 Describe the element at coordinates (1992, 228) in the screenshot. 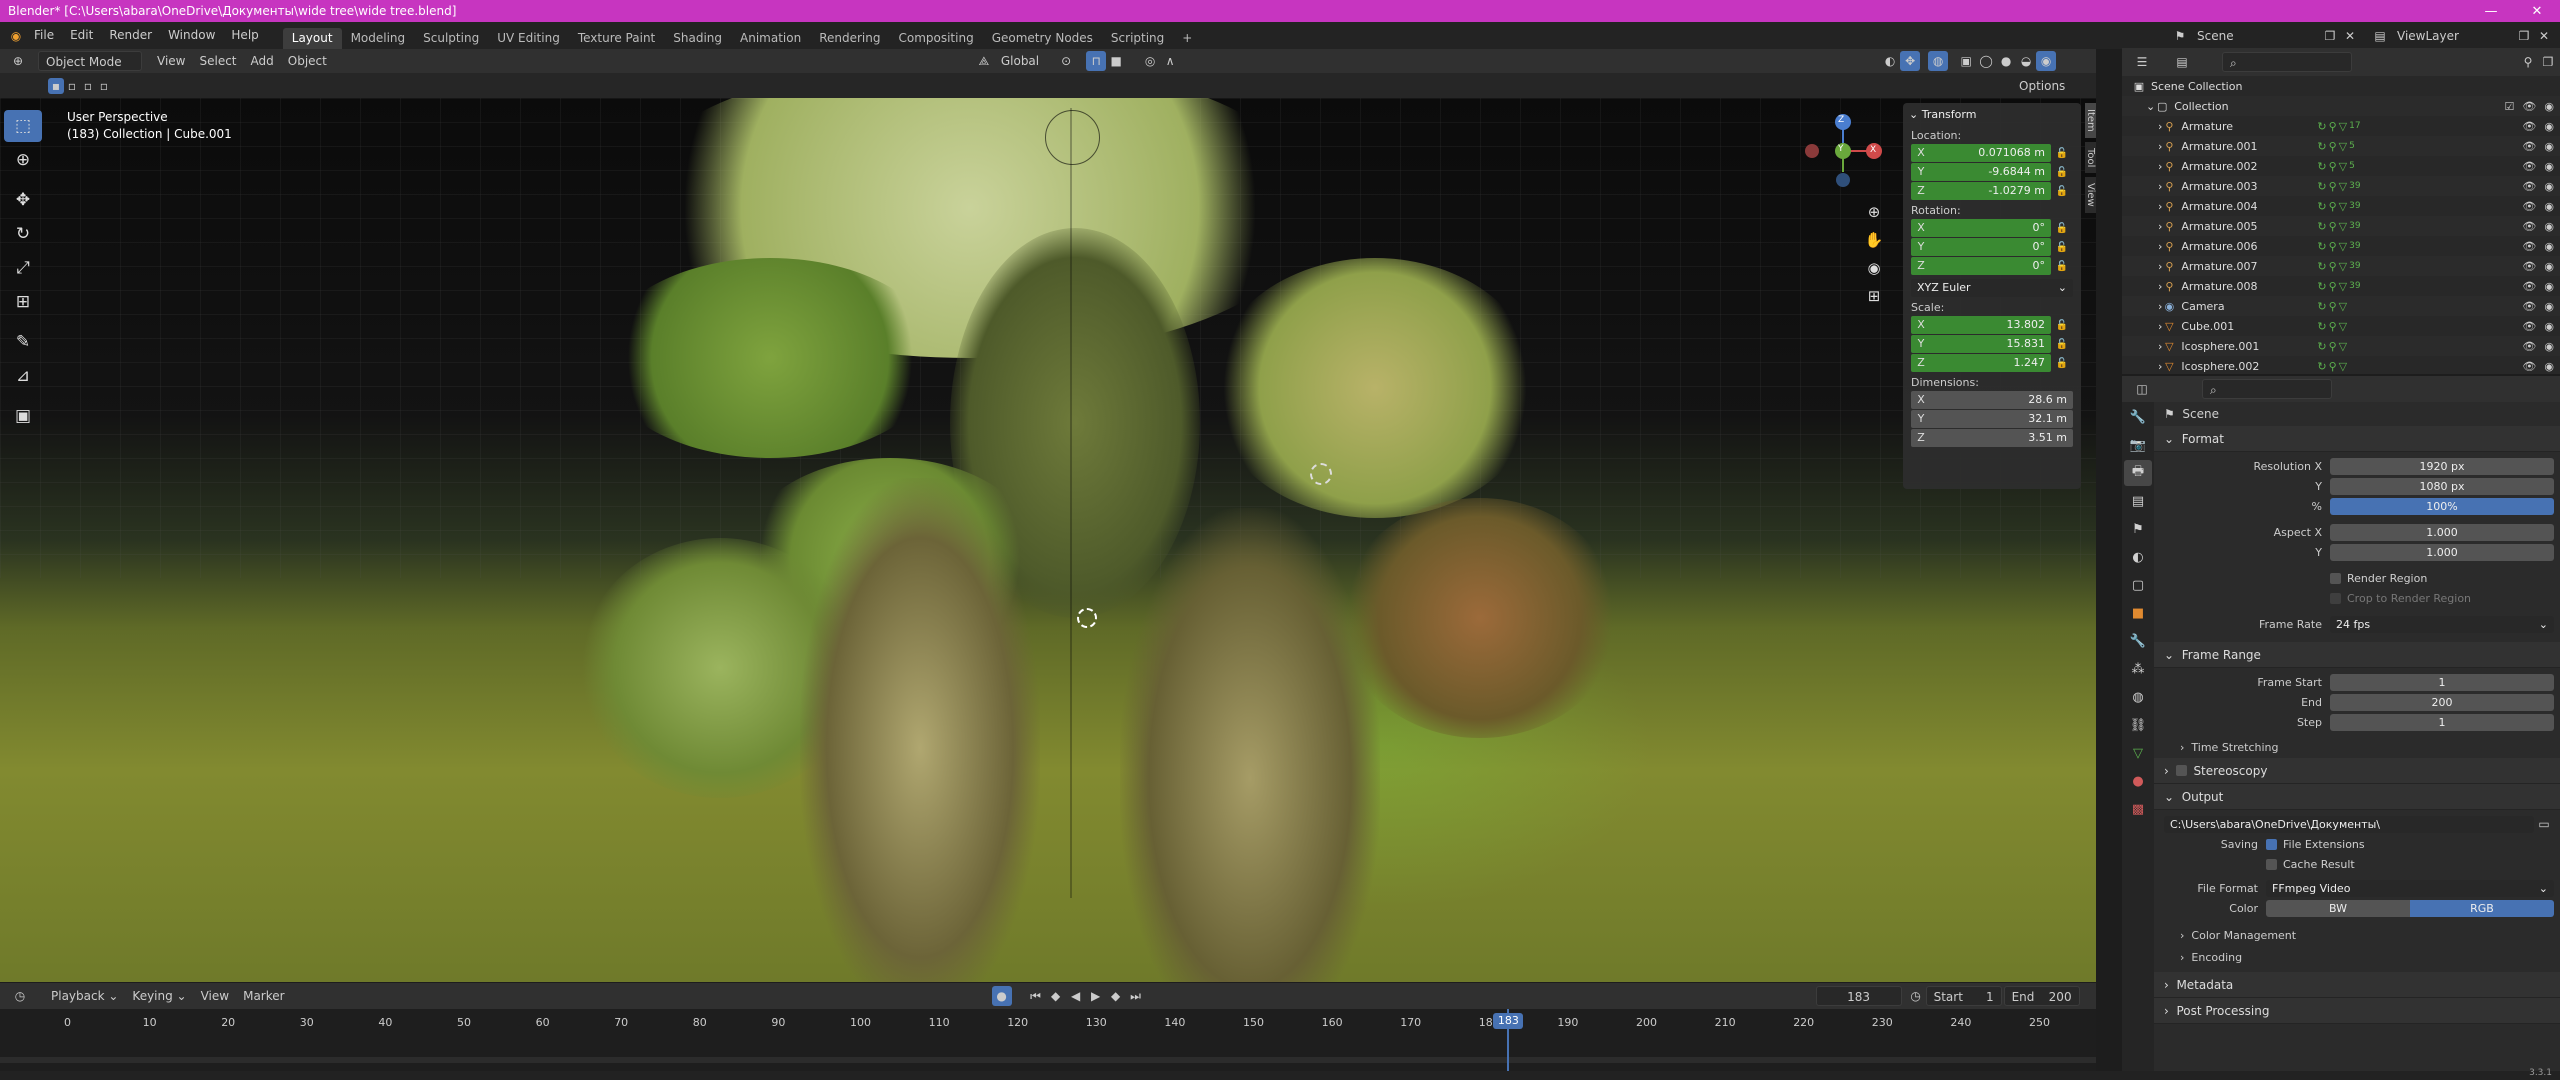

I see `rotation-x-field: X 0° 🔓` at that location.